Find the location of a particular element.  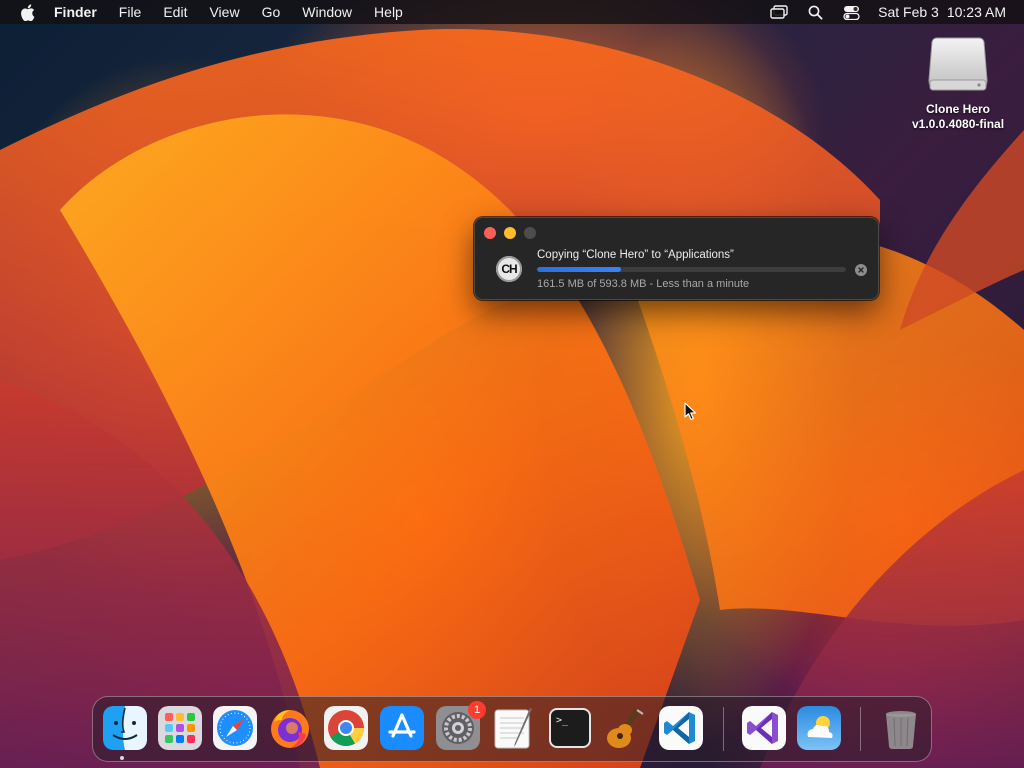

menu-edit: Edit is located at coordinates (175, 12).